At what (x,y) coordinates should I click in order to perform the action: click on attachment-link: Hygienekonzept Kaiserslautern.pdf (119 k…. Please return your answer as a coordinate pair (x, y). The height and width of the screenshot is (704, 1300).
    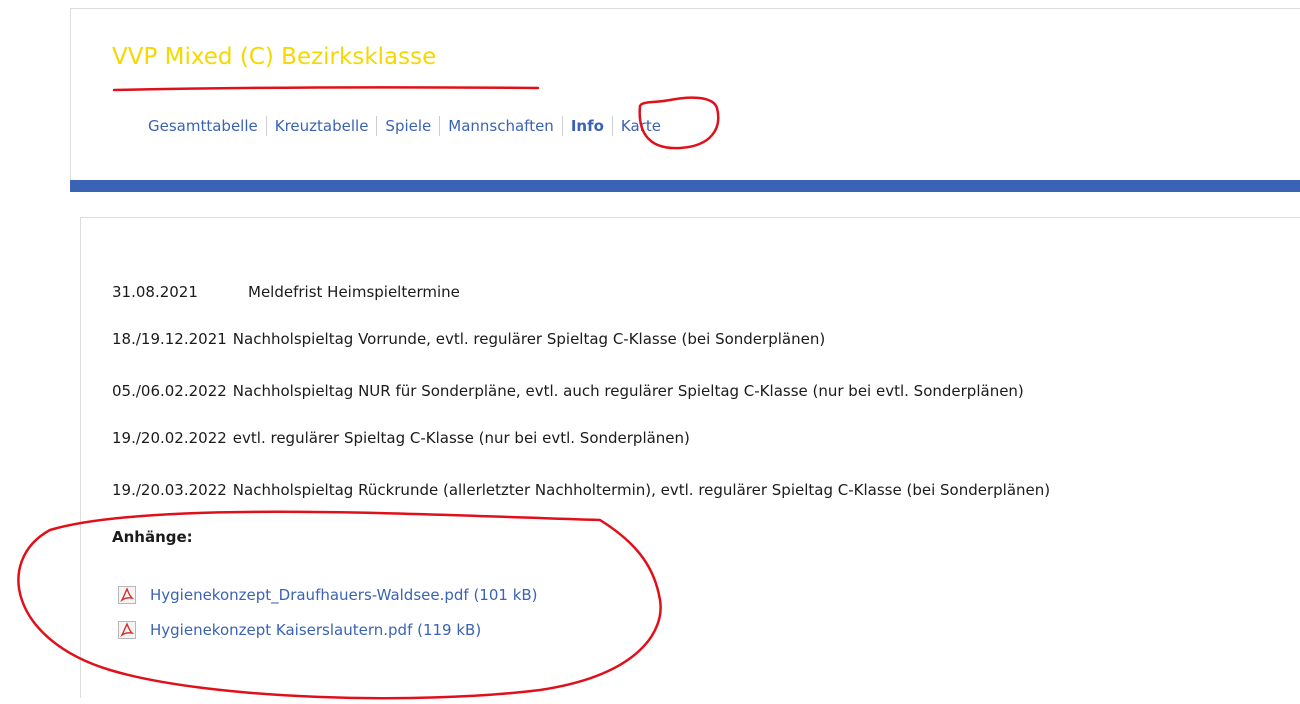
    Looking at the image, I should click on (315, 630).